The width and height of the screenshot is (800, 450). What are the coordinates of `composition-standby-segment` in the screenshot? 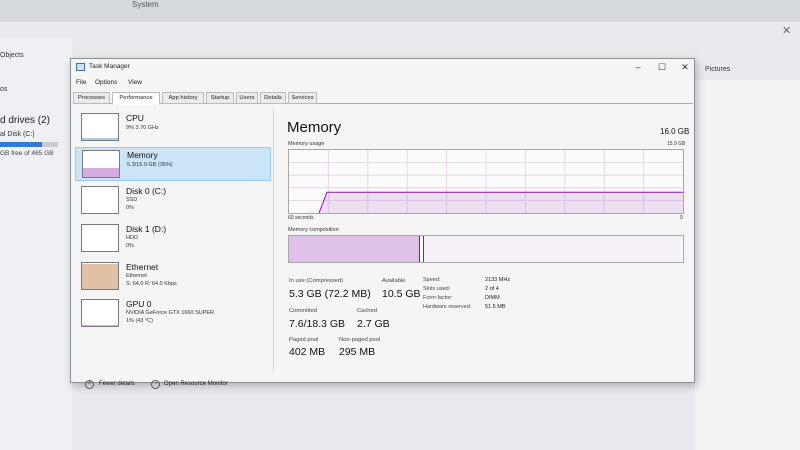 It's located at (551, 249).